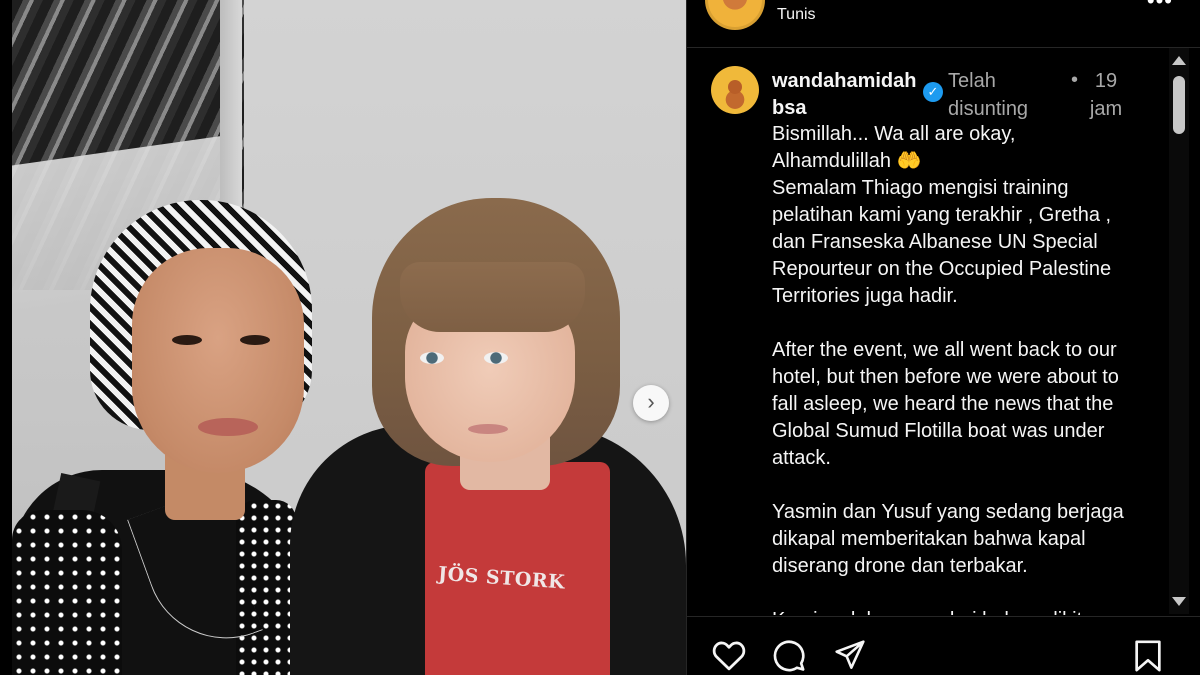  What do you see at coordinates (972, 81) in the screenshot?
I see `edited-label-line-1: Telah` at bounding box center [972, 81].